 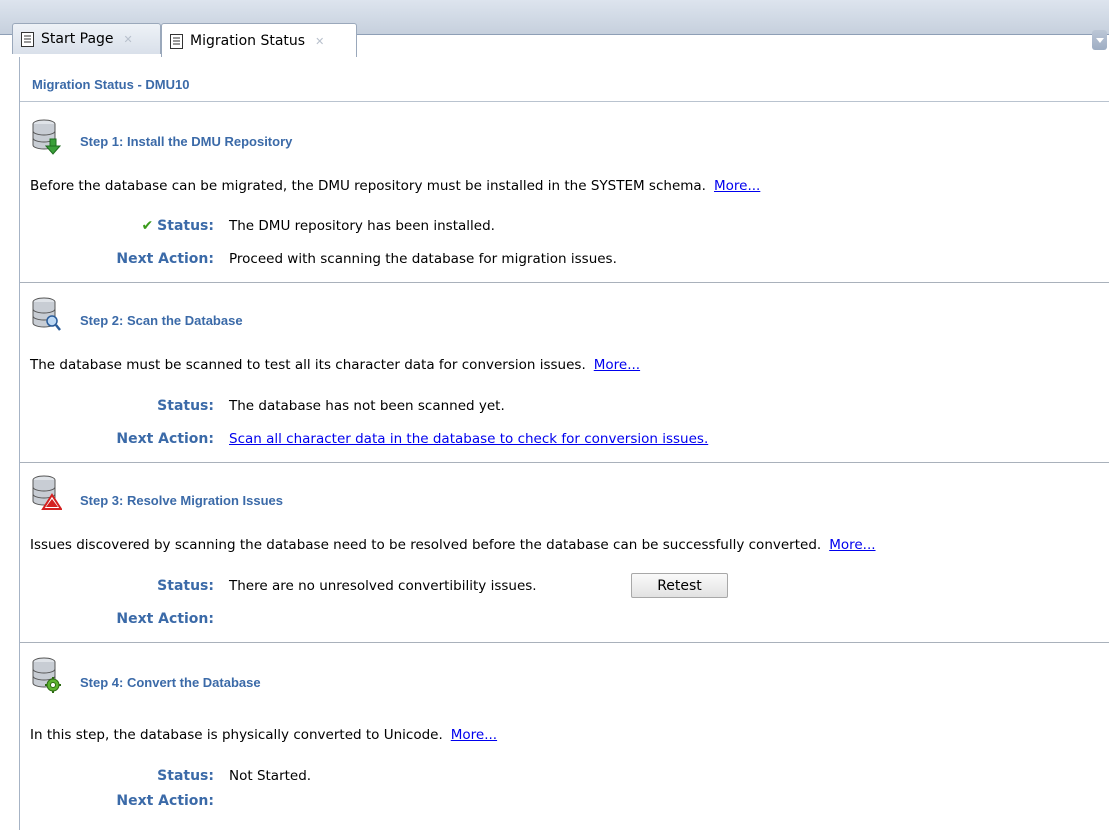 What do you see at coordinates (182, 500) in the screenshot?
I see `step-title: Step 3: Resolve Migration Issues` at bounding box center [182, 500].